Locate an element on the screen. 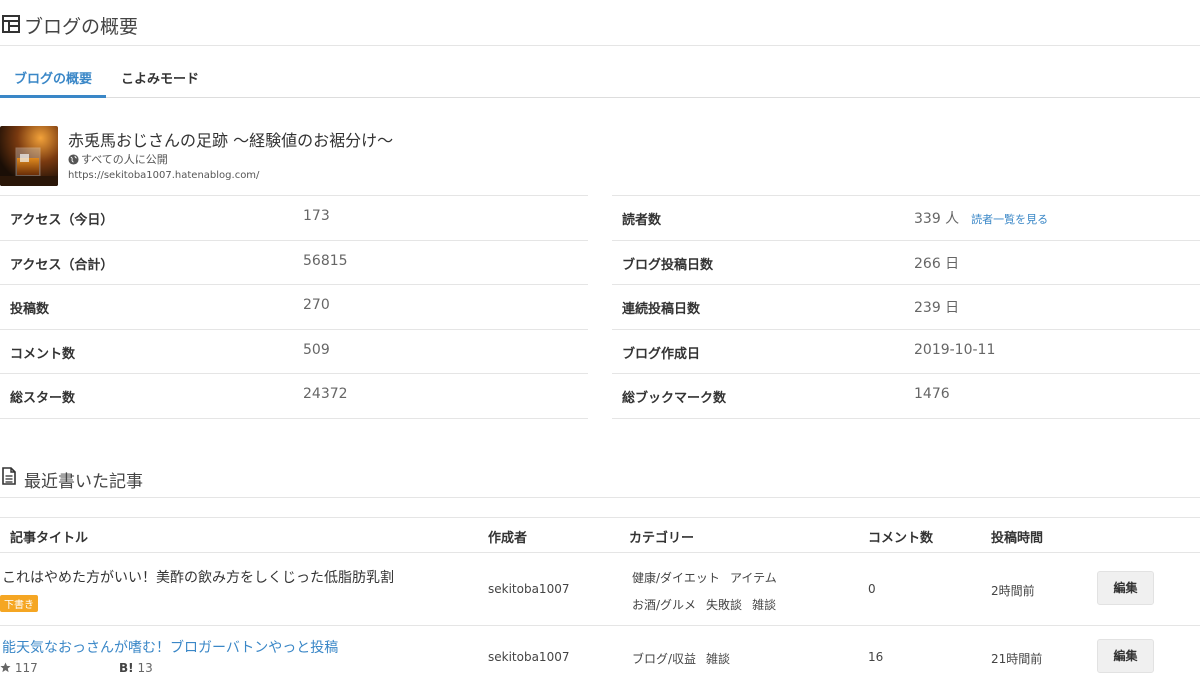 Image resolution: width=1200 pixels, height=683 pixels. stat-comment-count: コメント数 509 is located at coordinates (294, 352).